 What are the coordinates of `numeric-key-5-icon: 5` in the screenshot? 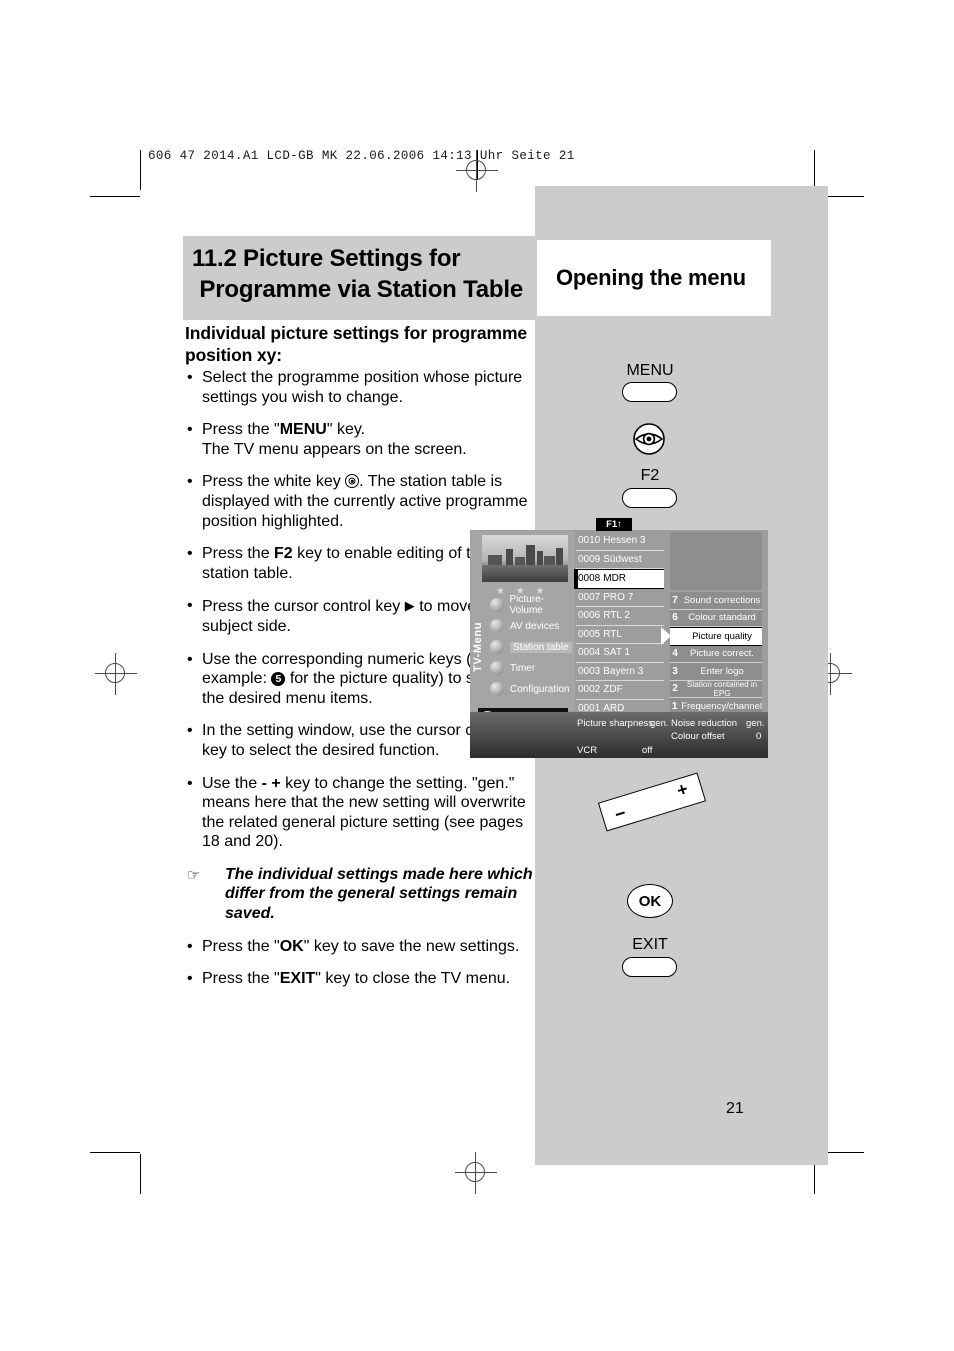 It's located at (278, 679).